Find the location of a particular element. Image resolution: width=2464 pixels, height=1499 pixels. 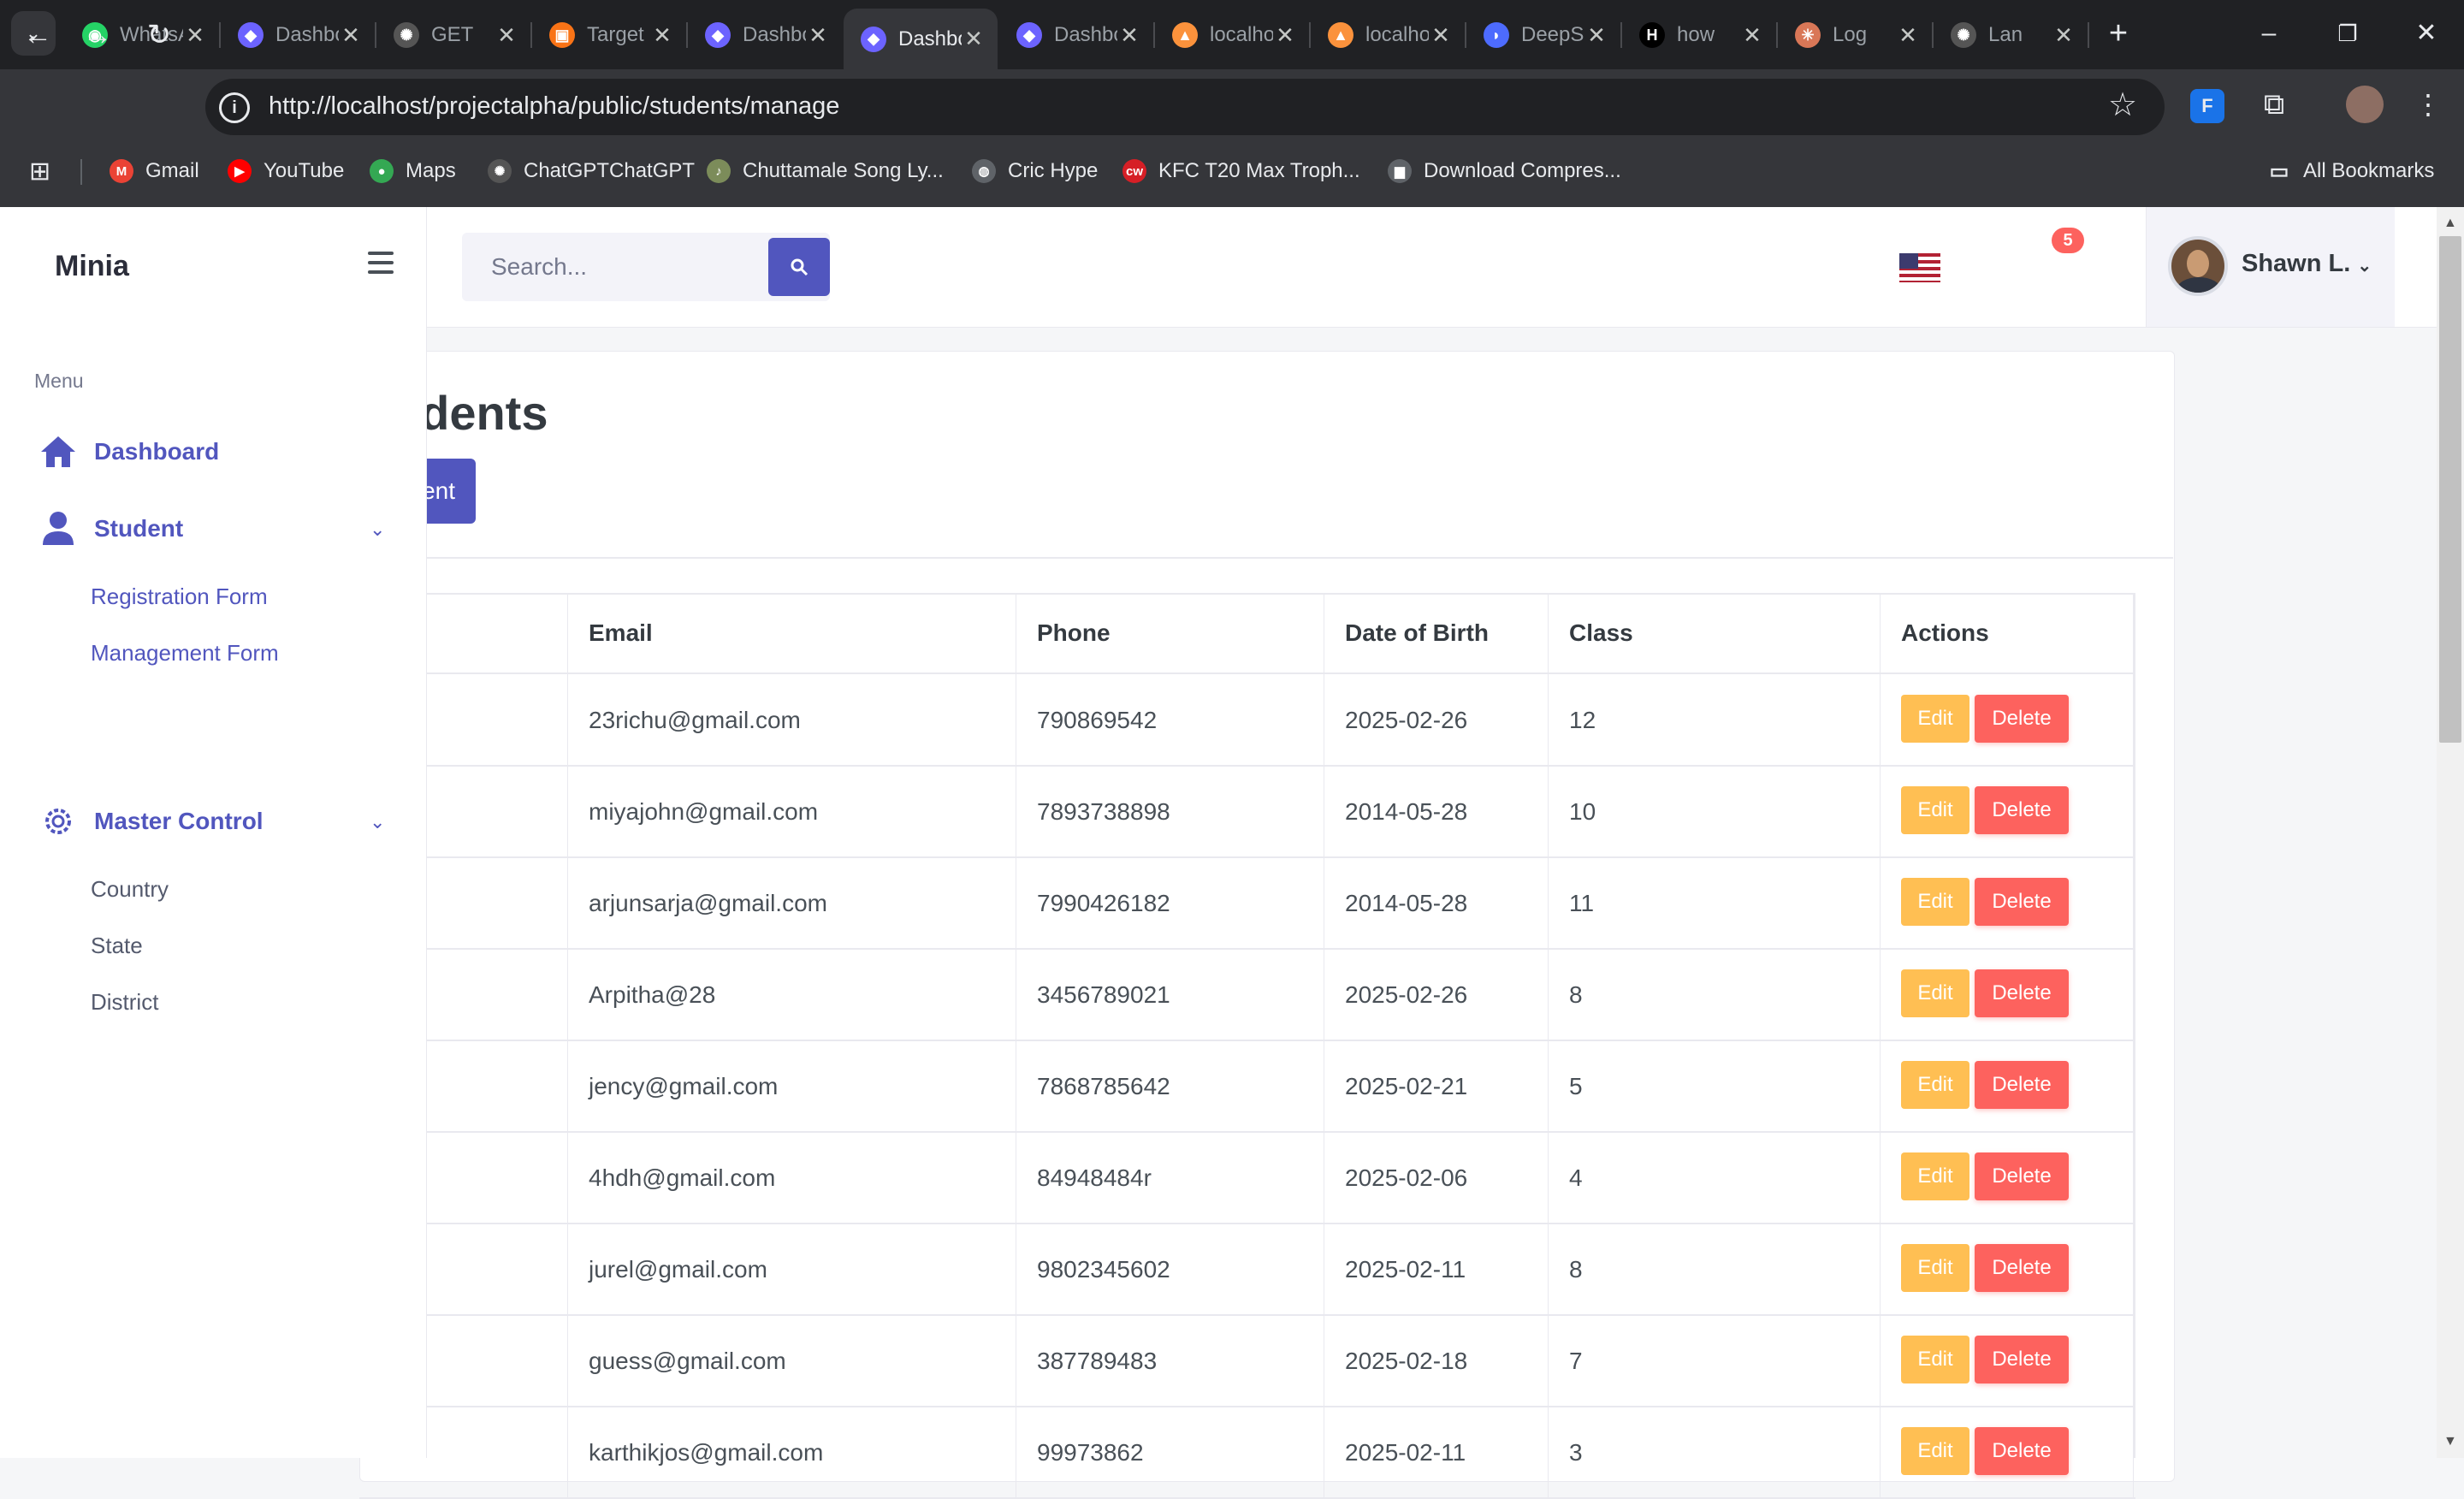

apps-grid-icon: ⊞ is located at coordinates (39, 171).